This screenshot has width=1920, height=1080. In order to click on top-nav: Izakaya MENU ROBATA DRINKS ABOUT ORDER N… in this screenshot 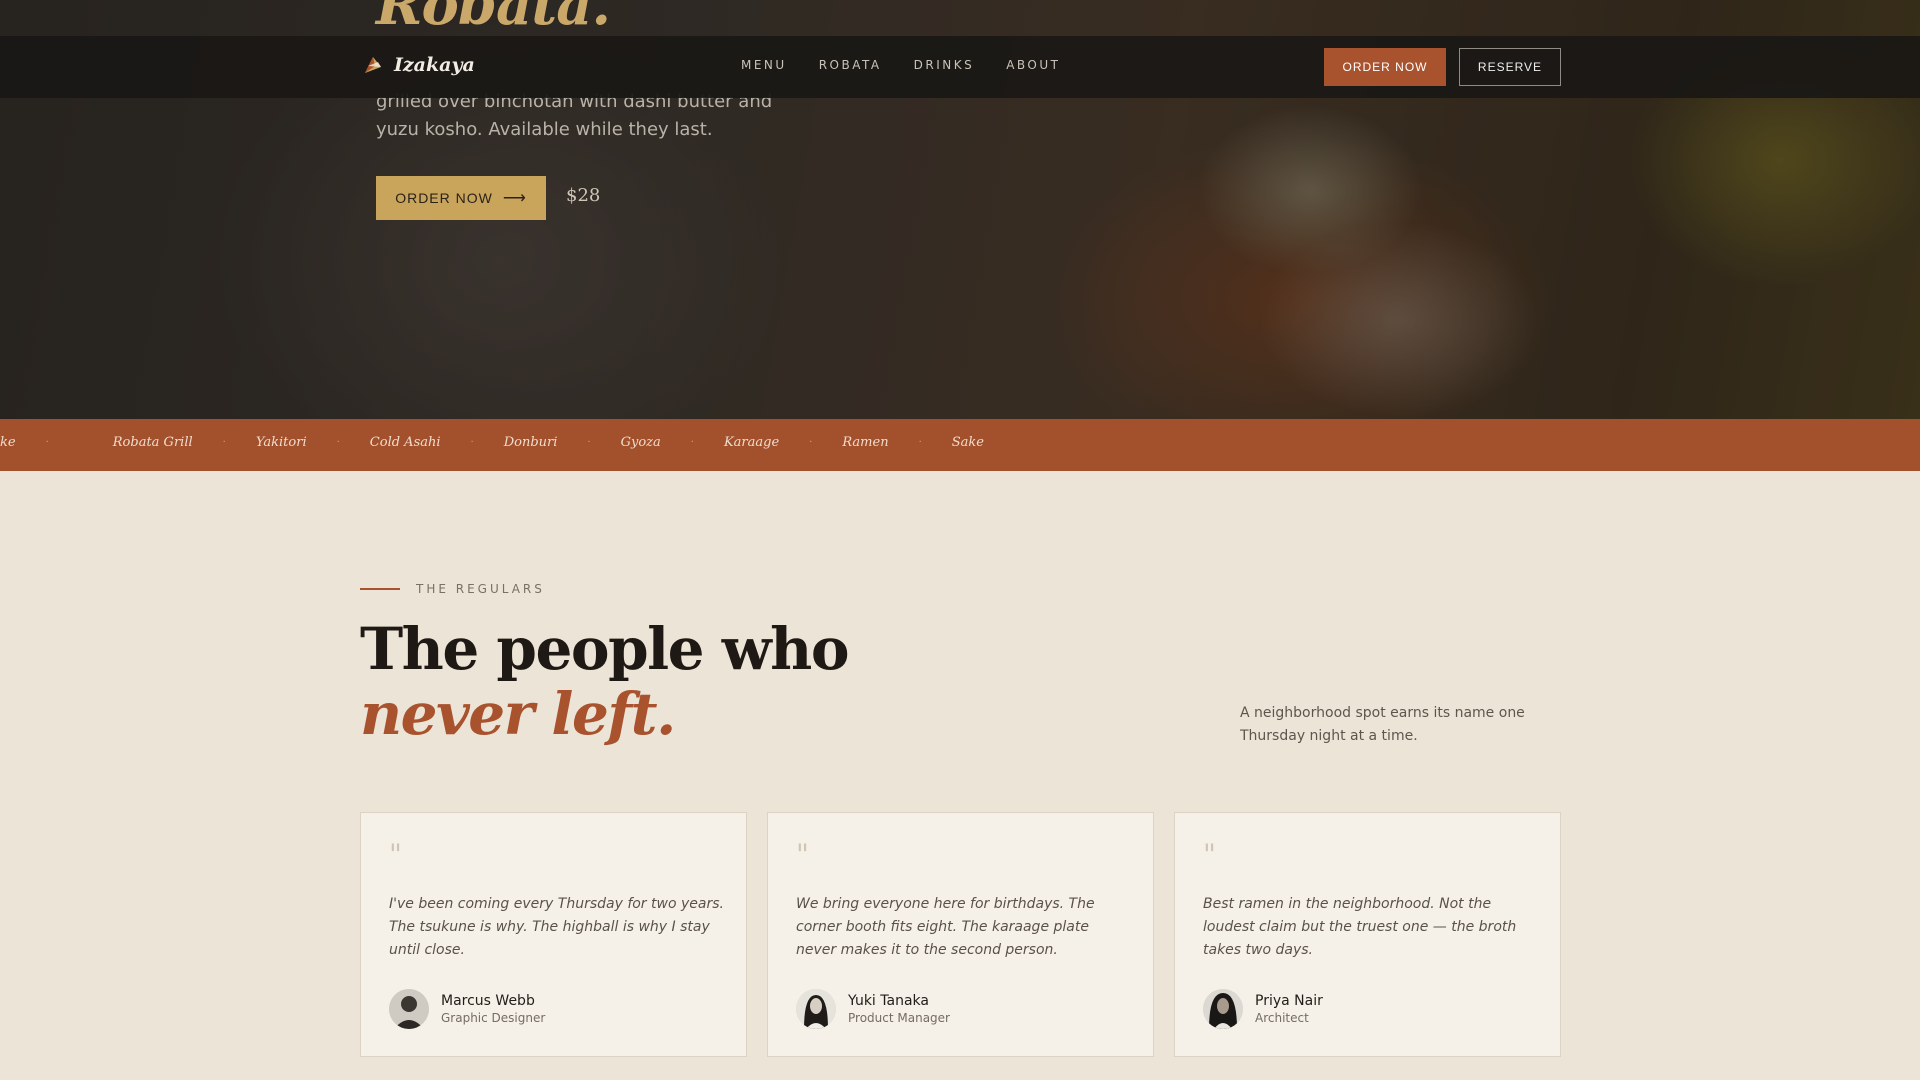, I will do `click(960, 67)`.